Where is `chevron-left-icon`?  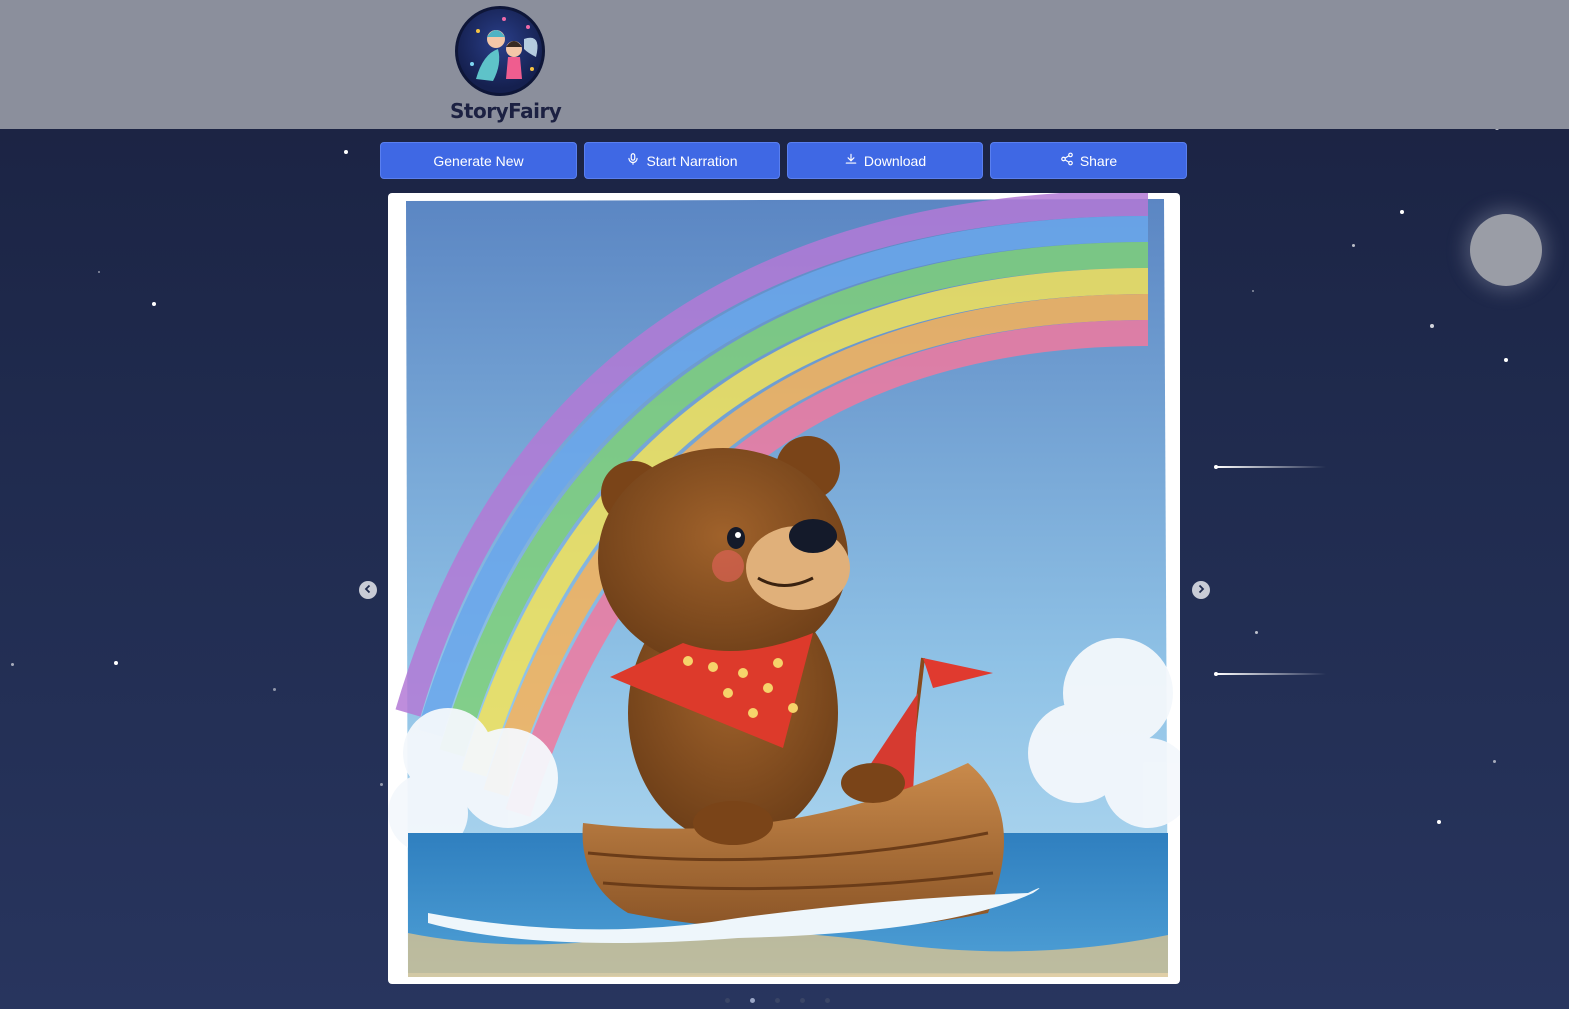
chevron-left-icon is located at coordinates (368, 590).